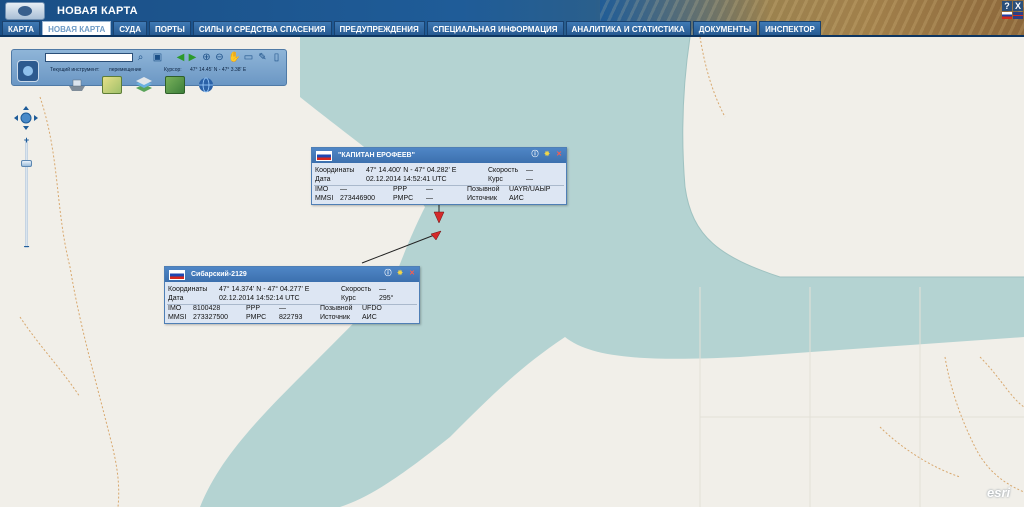  Describe the element at coordinates (292, 274) in the screenshot. I see `popup-titlebar: Сибарский-2129 ⓘ ✸ ✕` at that location.